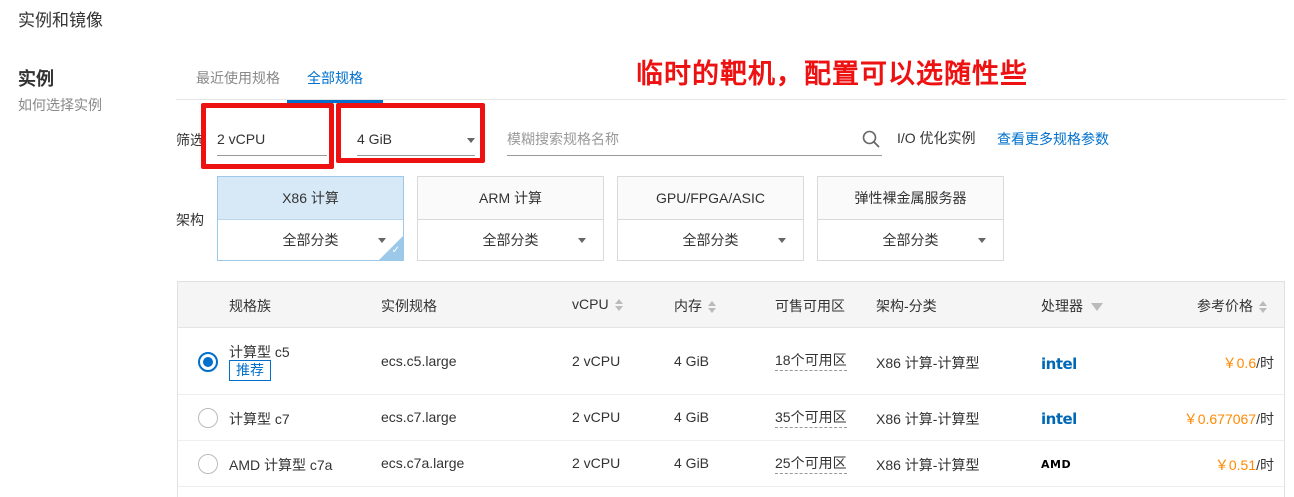 The width and height of the screenshot is (1294, 497). What do you see at coordinates (811, 360) in the screenshot?
I see `row-zones: 18个可用区` at bounding box center [811, 360].